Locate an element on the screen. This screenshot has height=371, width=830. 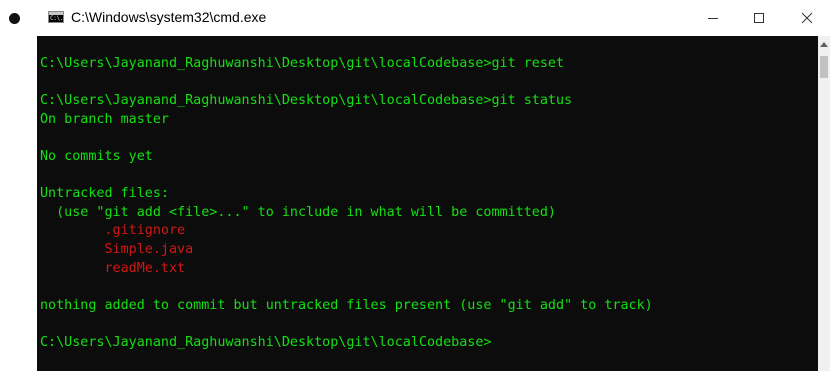
vertical-scrollbar is located at coordinates (824, 203).